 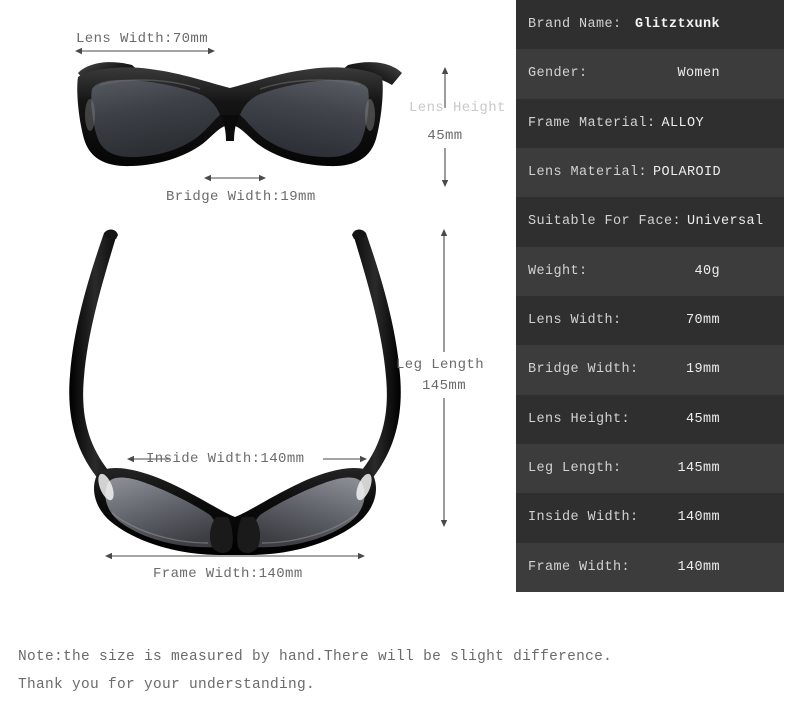 I want to click on leg-length-value: 145mm, so click(x=443, y=386).